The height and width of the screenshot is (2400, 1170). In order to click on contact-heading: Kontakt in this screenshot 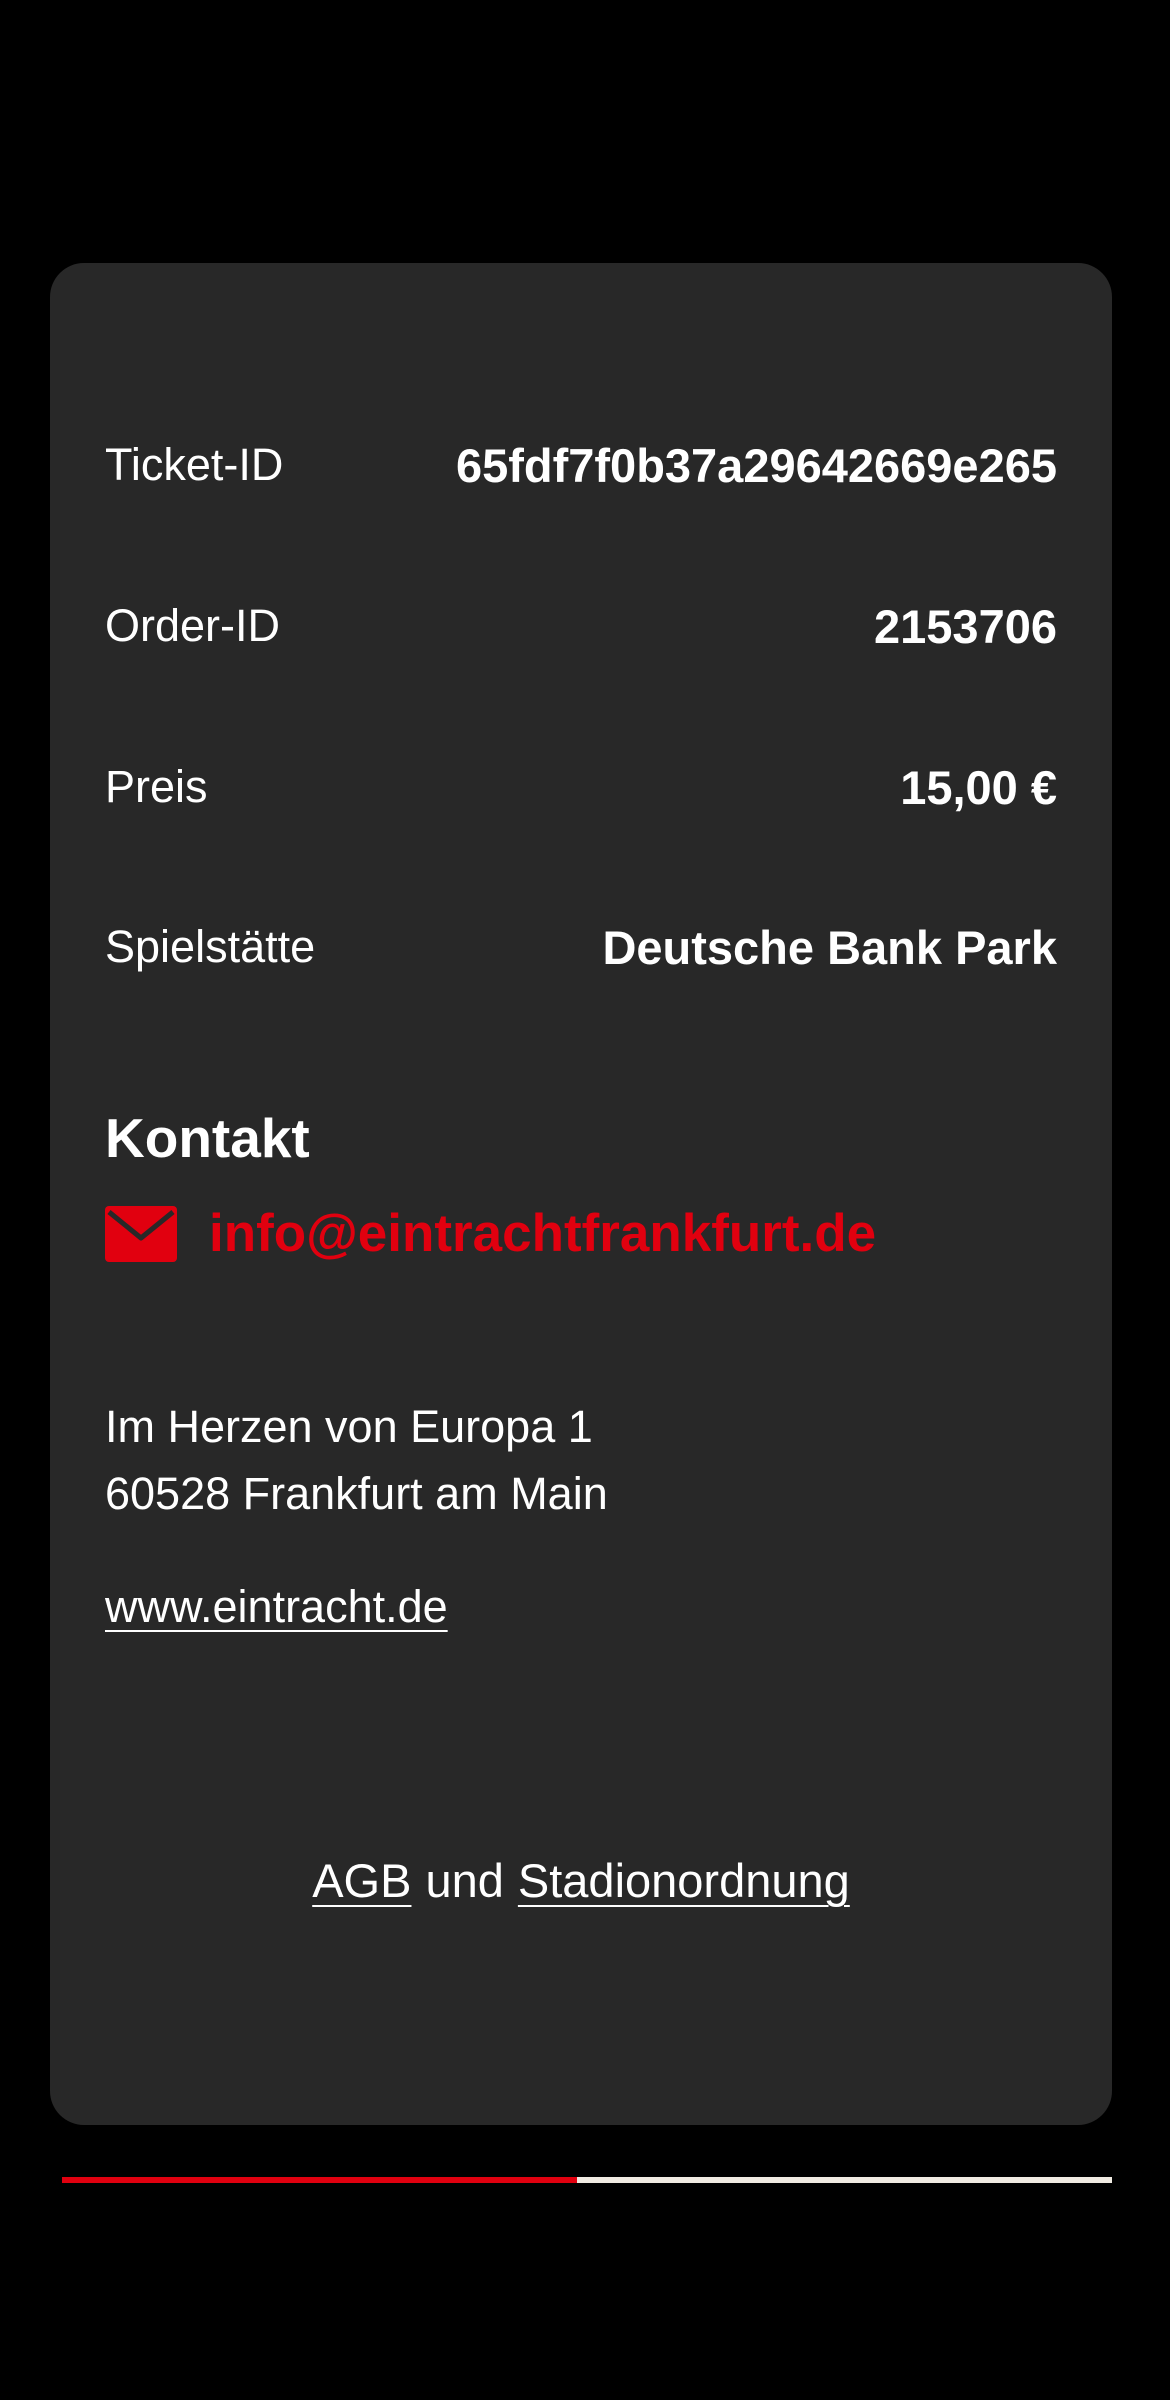, I will do `click(207, 1138)`.